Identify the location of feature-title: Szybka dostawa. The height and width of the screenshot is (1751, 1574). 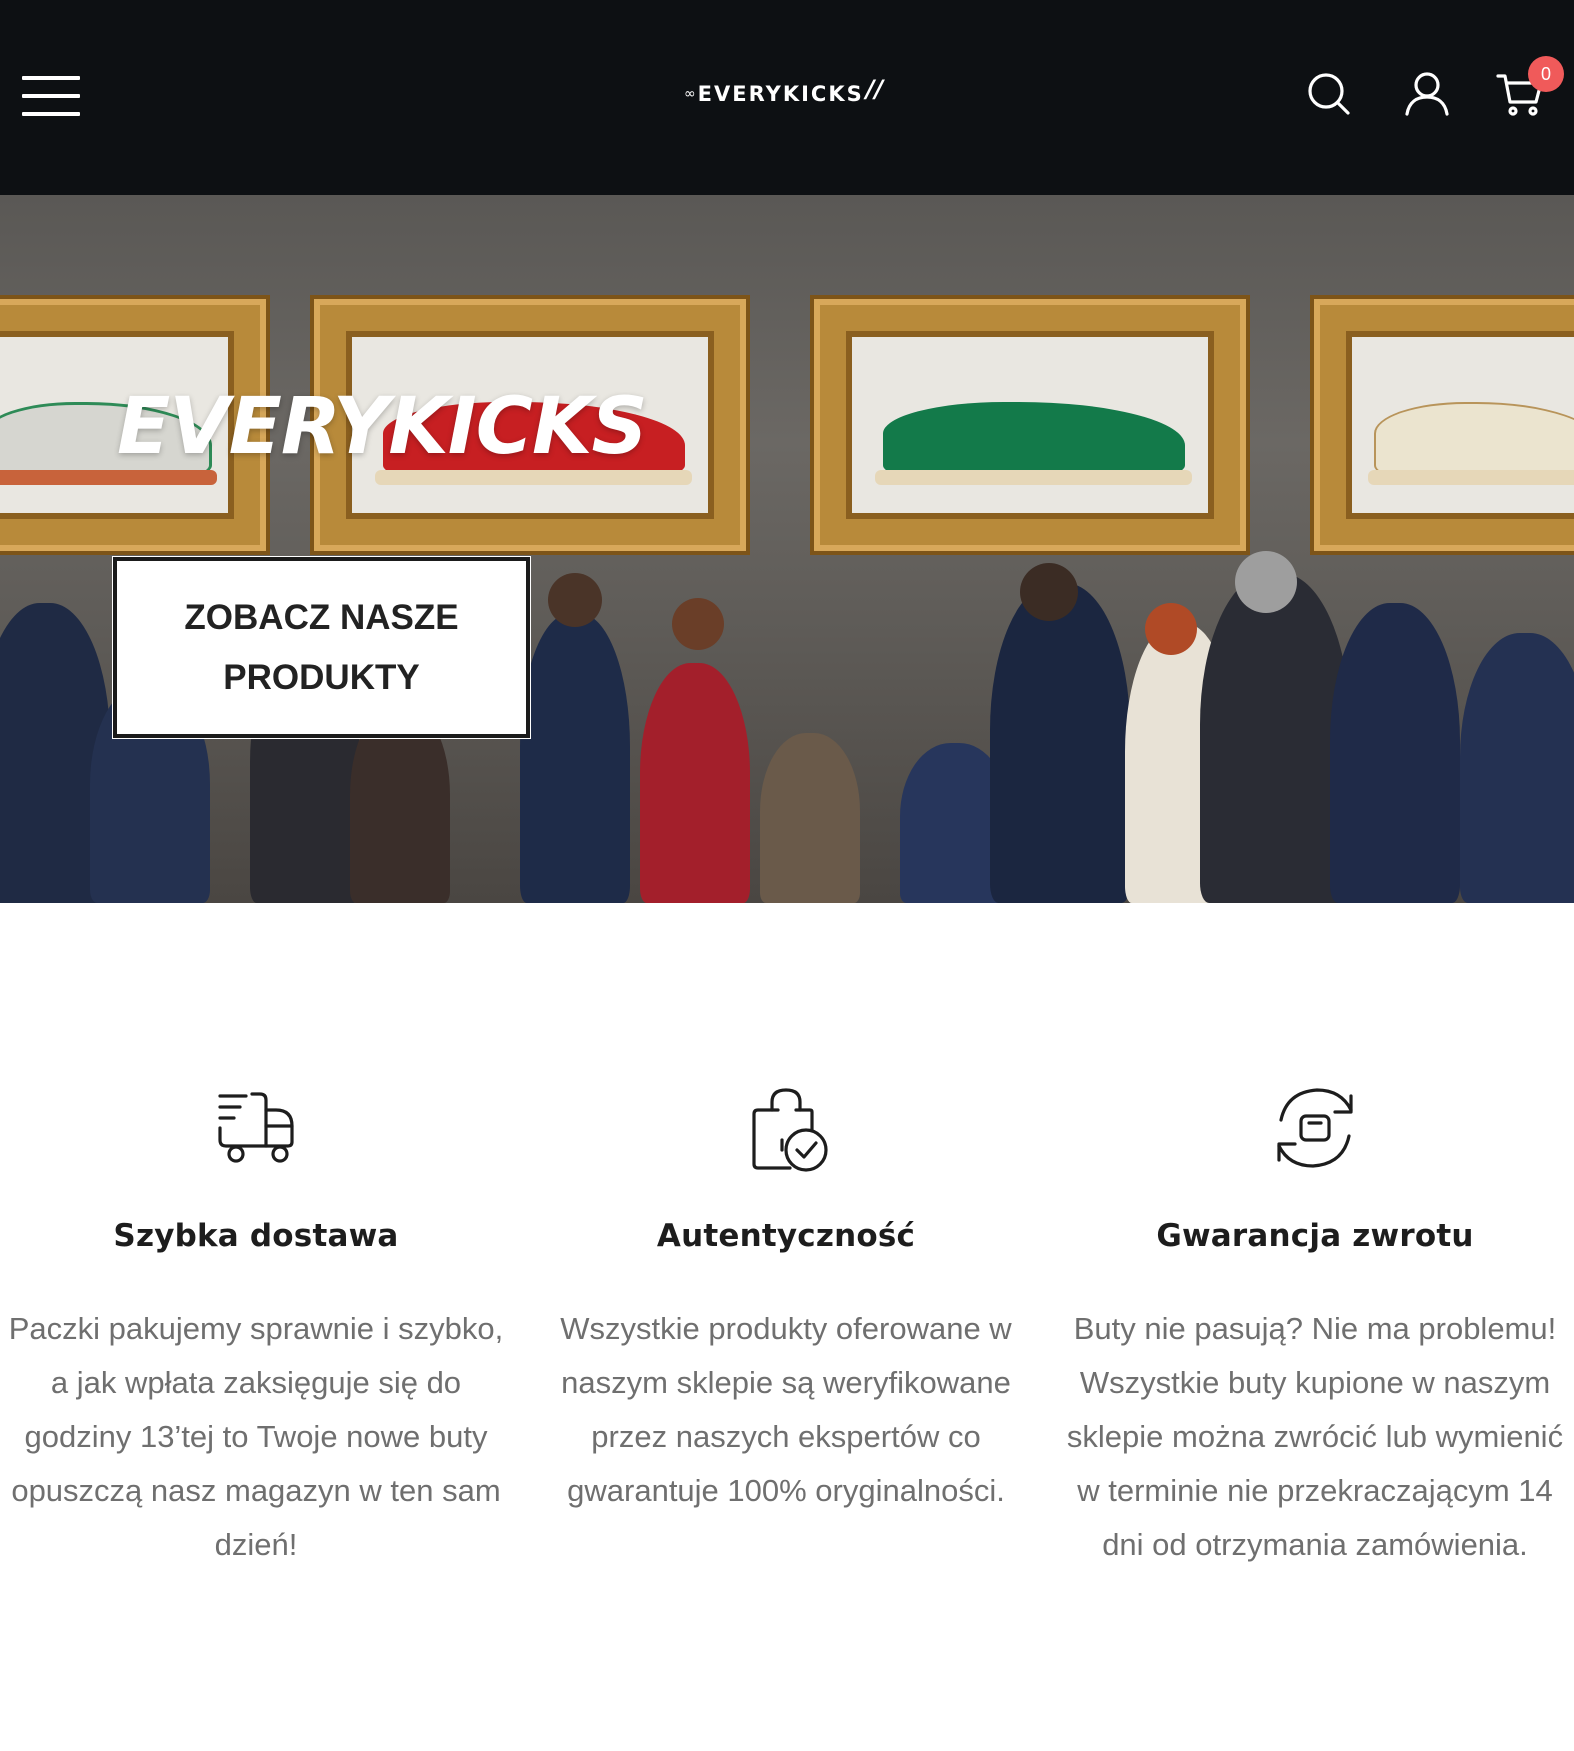
(256, 1236).